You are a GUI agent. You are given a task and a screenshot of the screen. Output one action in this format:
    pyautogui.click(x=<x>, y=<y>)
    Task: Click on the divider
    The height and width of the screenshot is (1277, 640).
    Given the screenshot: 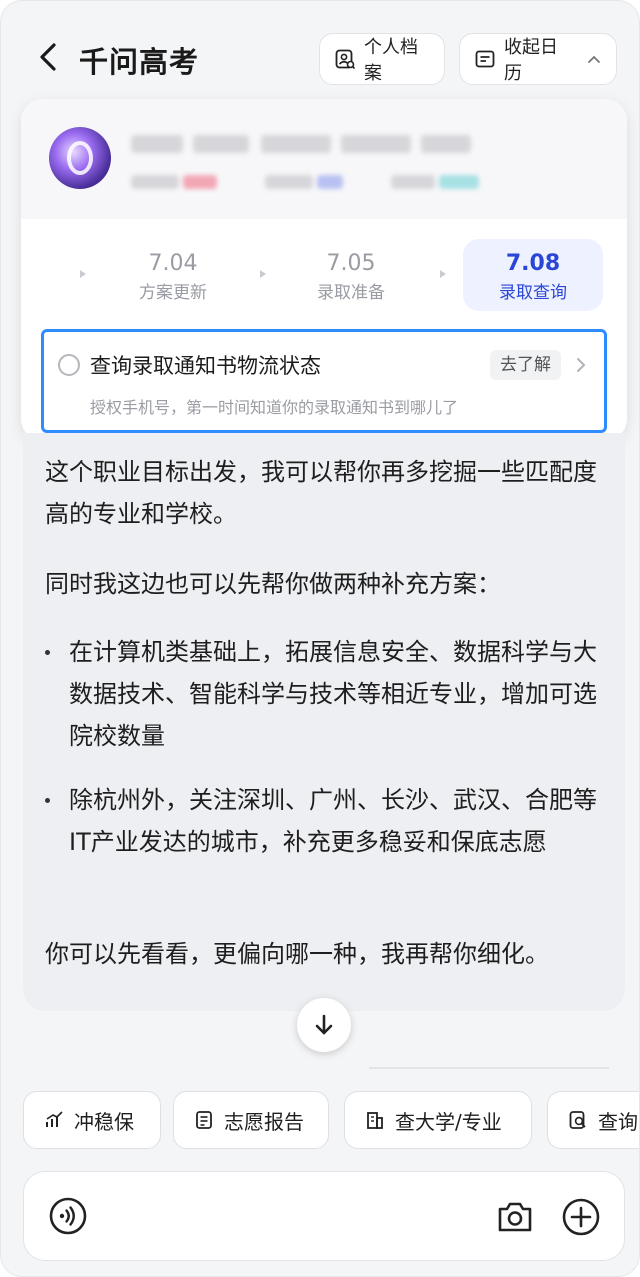 What is the action you would take?
    pyautogui.click(x=489, y=1068)
    